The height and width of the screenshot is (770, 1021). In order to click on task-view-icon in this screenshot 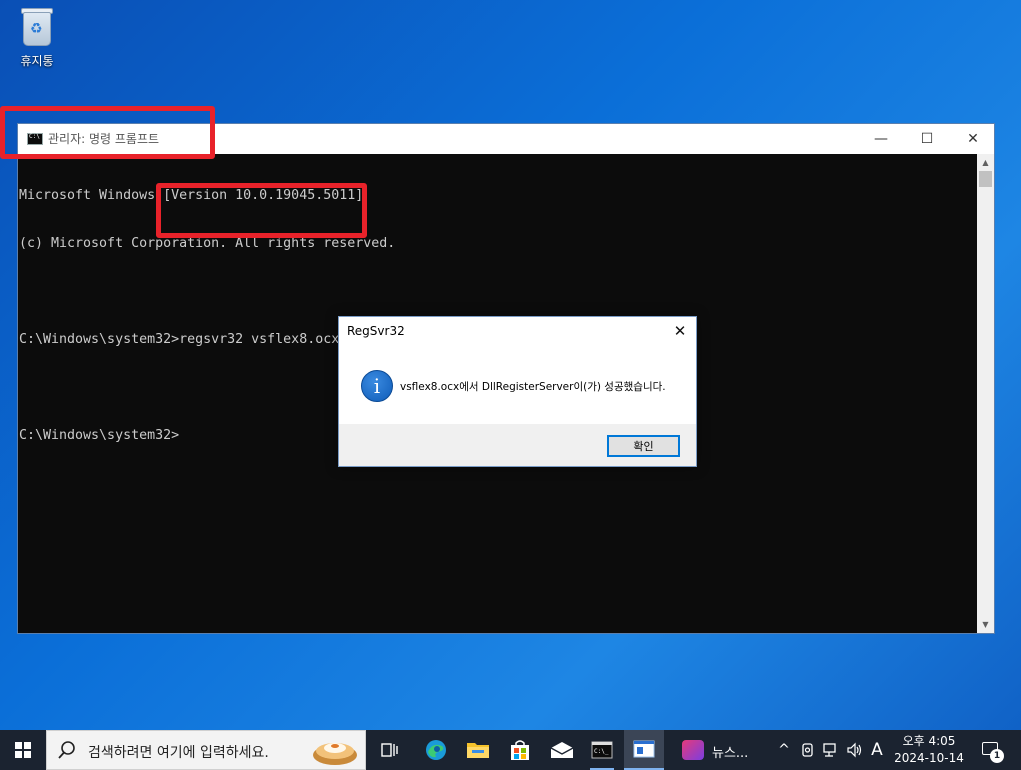, I will do `click(389, 750)`.